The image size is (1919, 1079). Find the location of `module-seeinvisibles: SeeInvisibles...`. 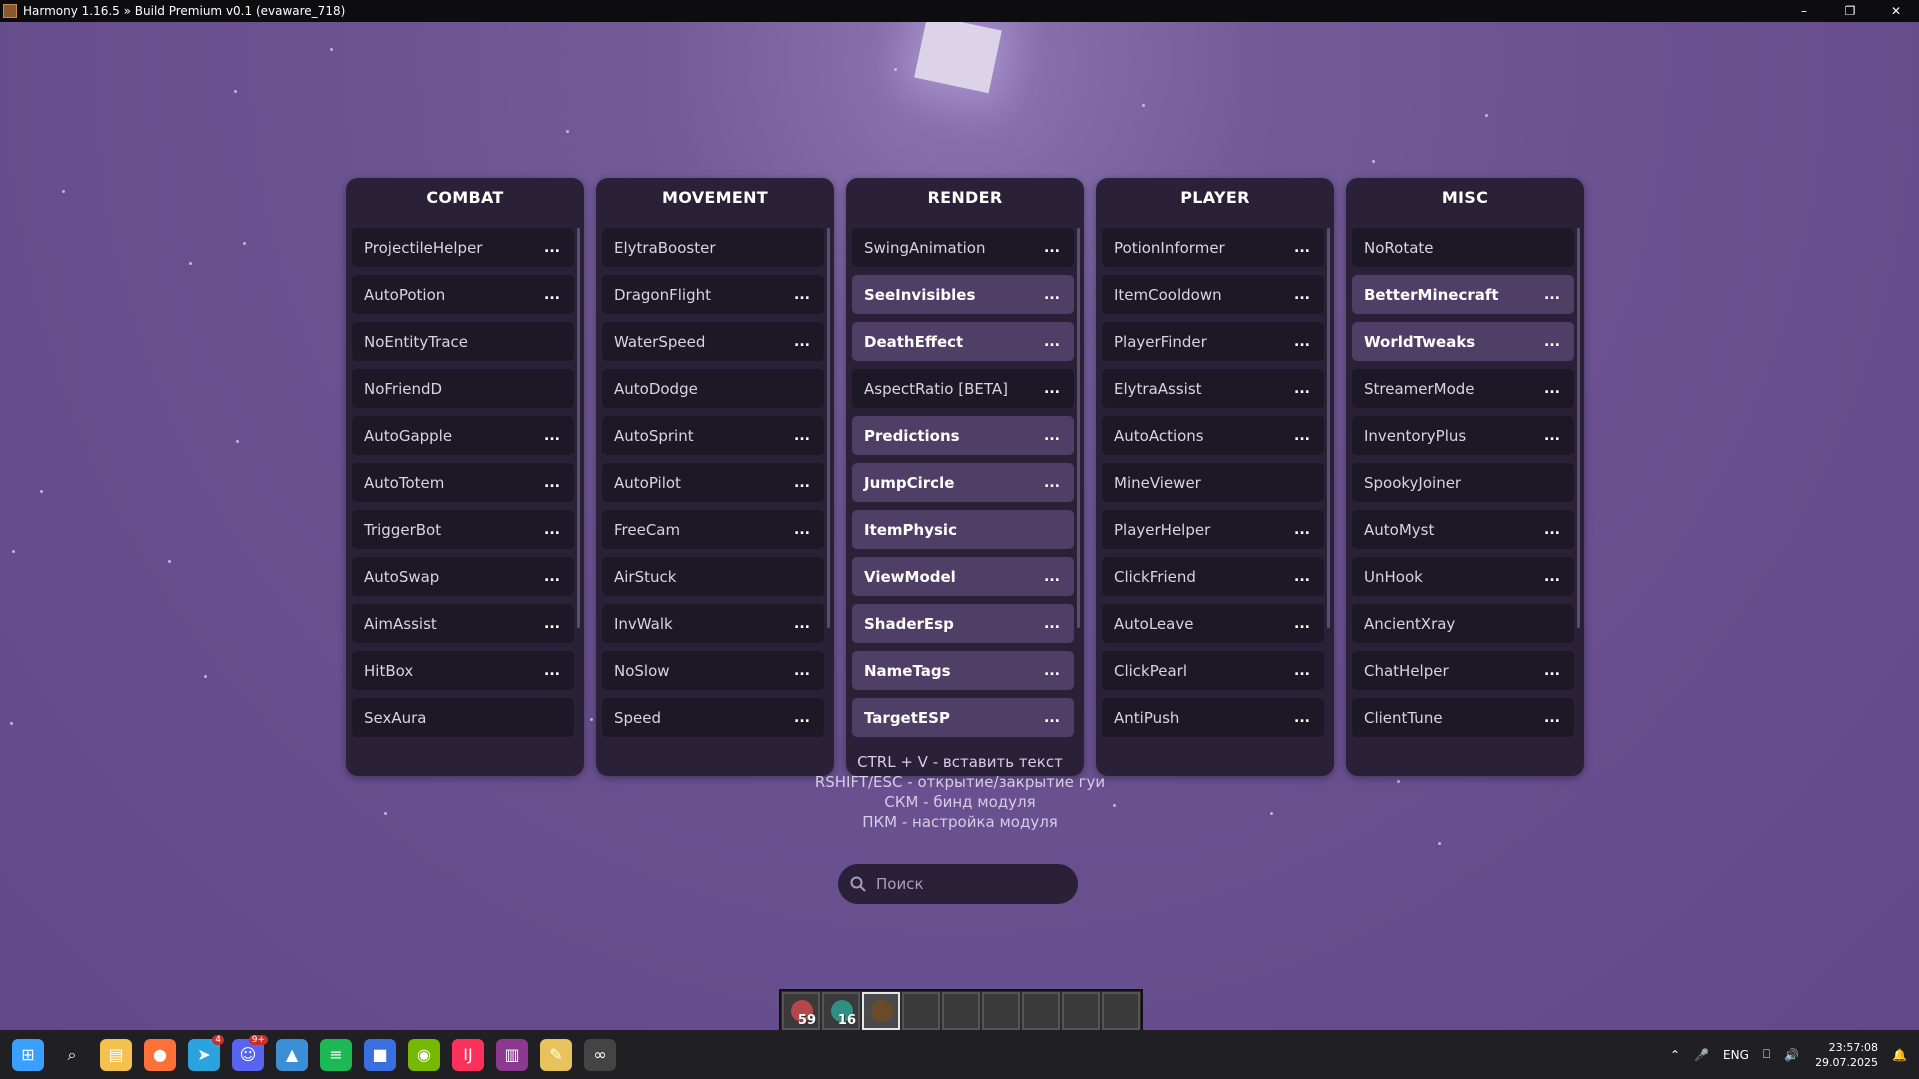

module-seeinvisibles: SeeInvisibles... is located at coordinates (963, 294).